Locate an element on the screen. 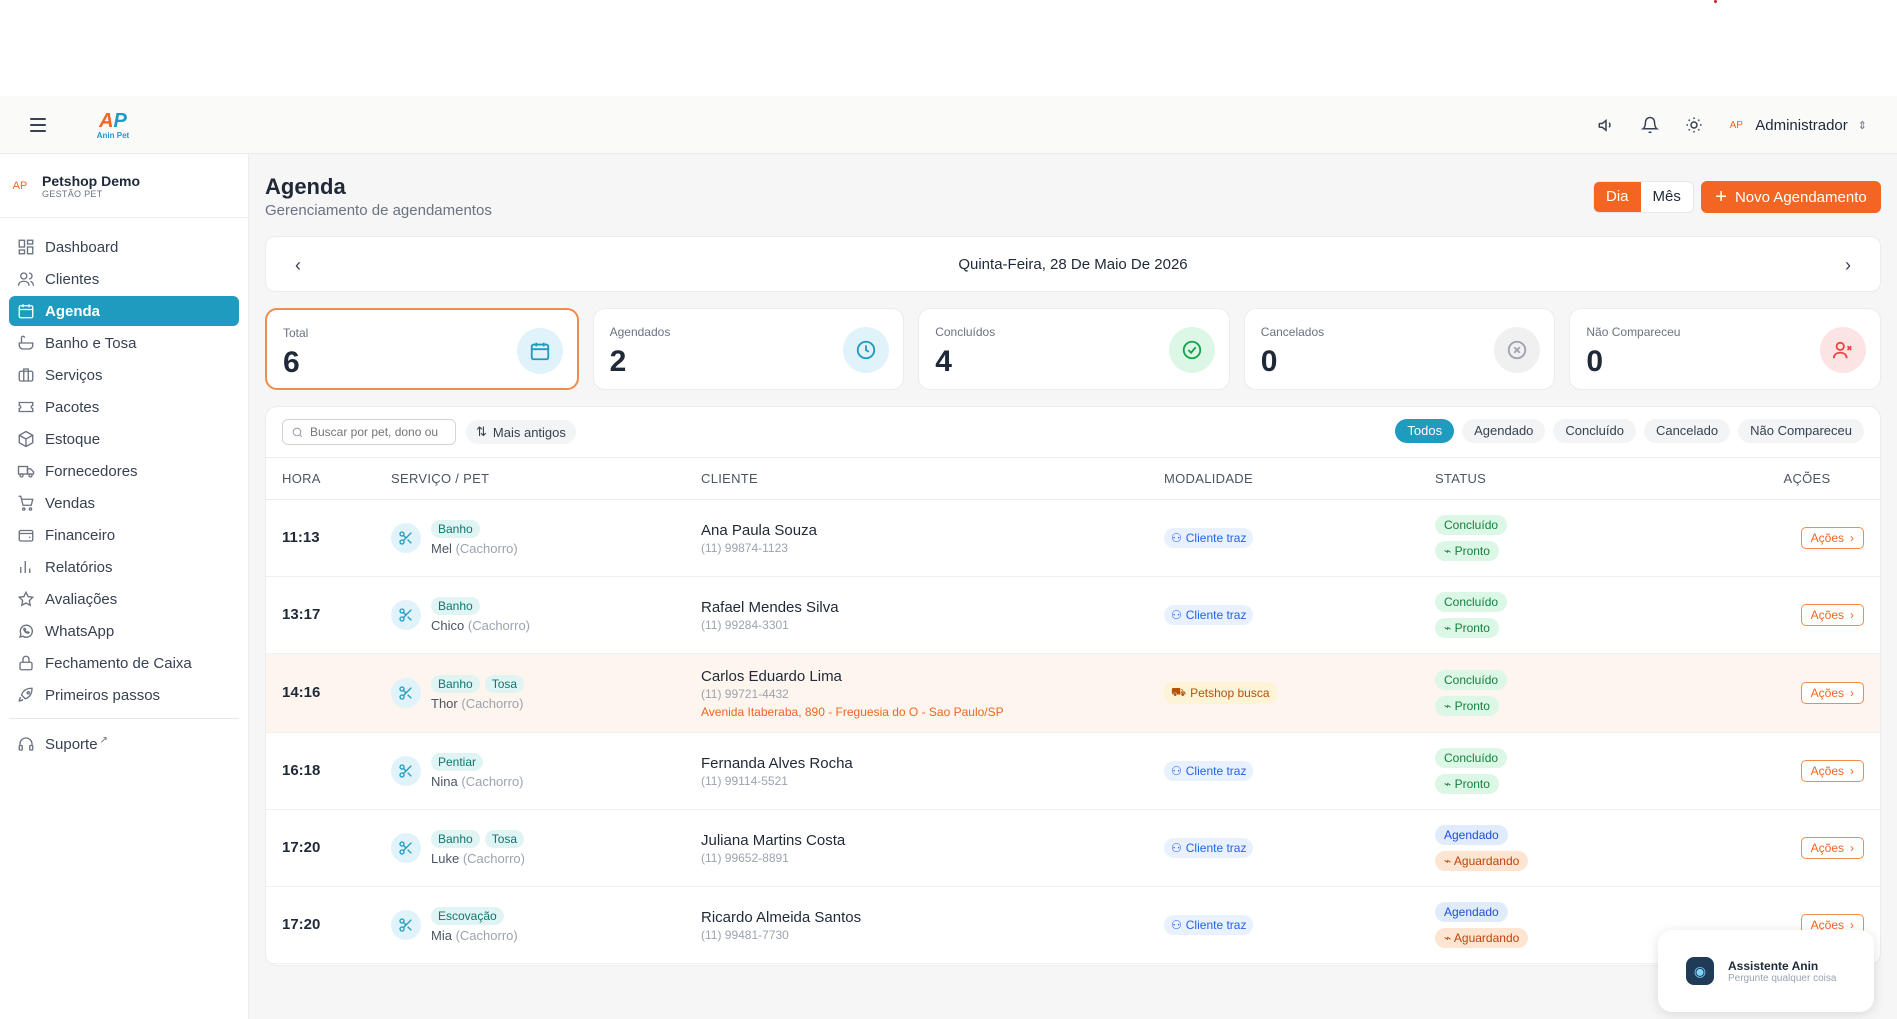 This screenshot has height=1019, width=1897. car-icon: ⛟ is located at coordinates (1179, 692).